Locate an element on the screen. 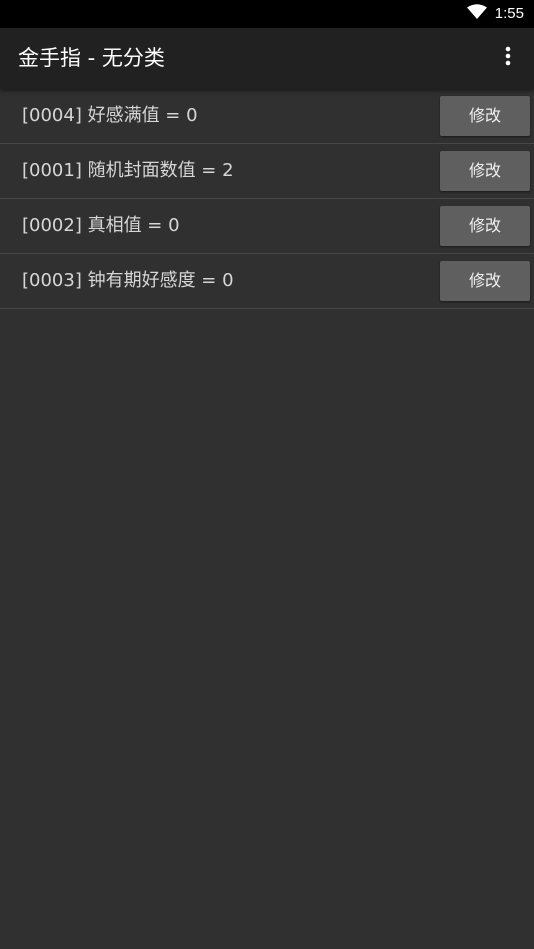  status-icons: 1:55 is located at coordinates (495, 14).